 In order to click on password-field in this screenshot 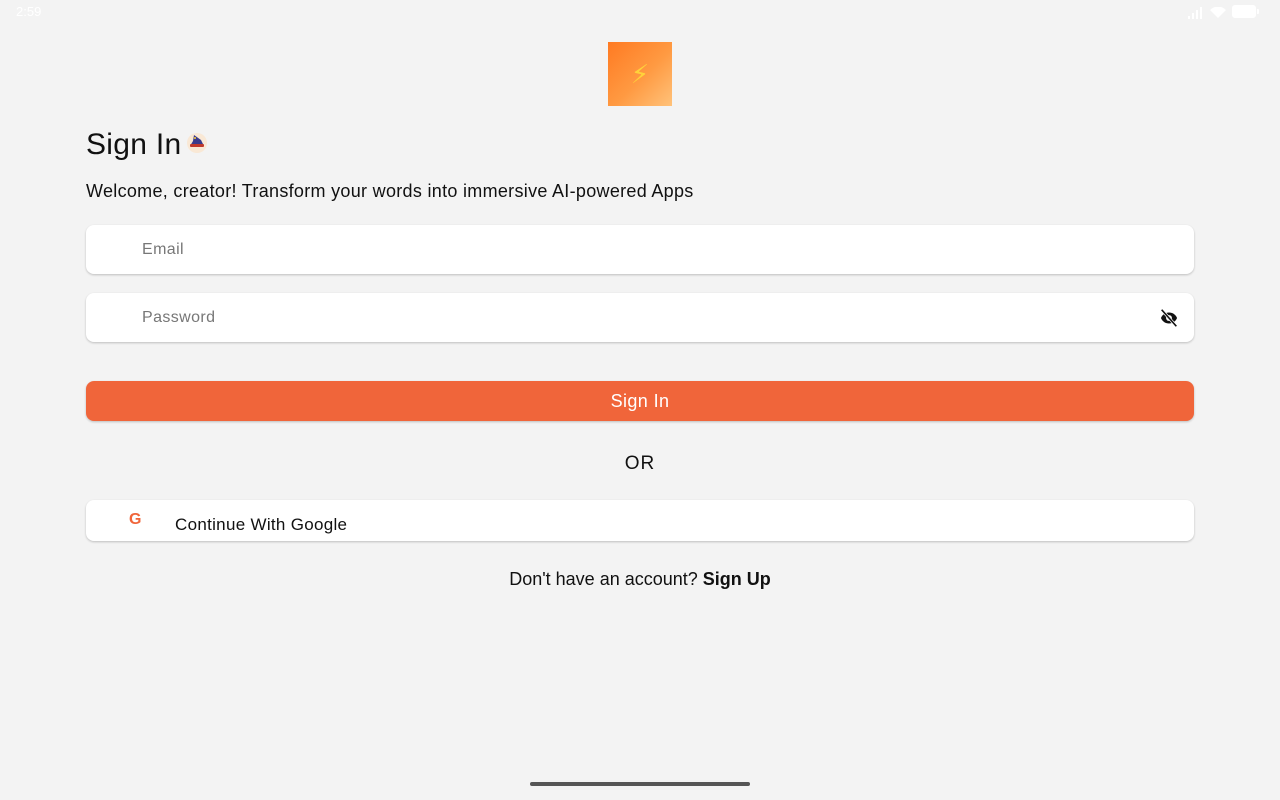, I will do `click(640, 317)`.